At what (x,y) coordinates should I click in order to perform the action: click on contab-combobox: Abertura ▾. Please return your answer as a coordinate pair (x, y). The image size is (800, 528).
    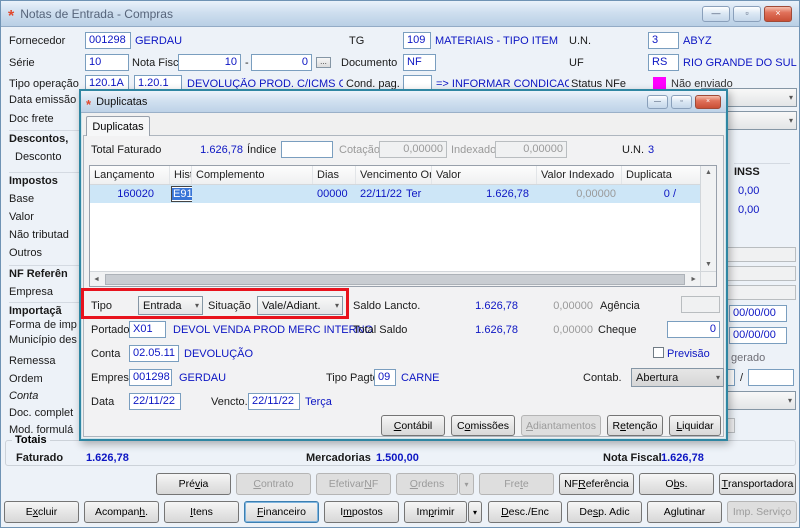
    Looking at the image, I should click on (677, 377).